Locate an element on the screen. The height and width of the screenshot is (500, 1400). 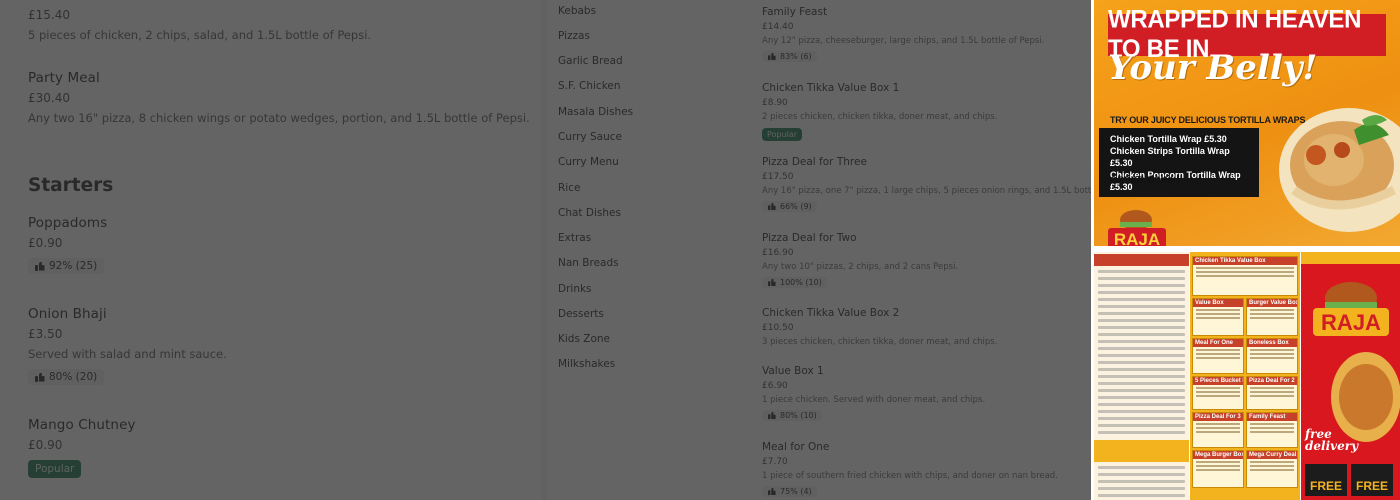
category-link-curry-sauce: Curry Sauce is located at coordinates (590, 137).